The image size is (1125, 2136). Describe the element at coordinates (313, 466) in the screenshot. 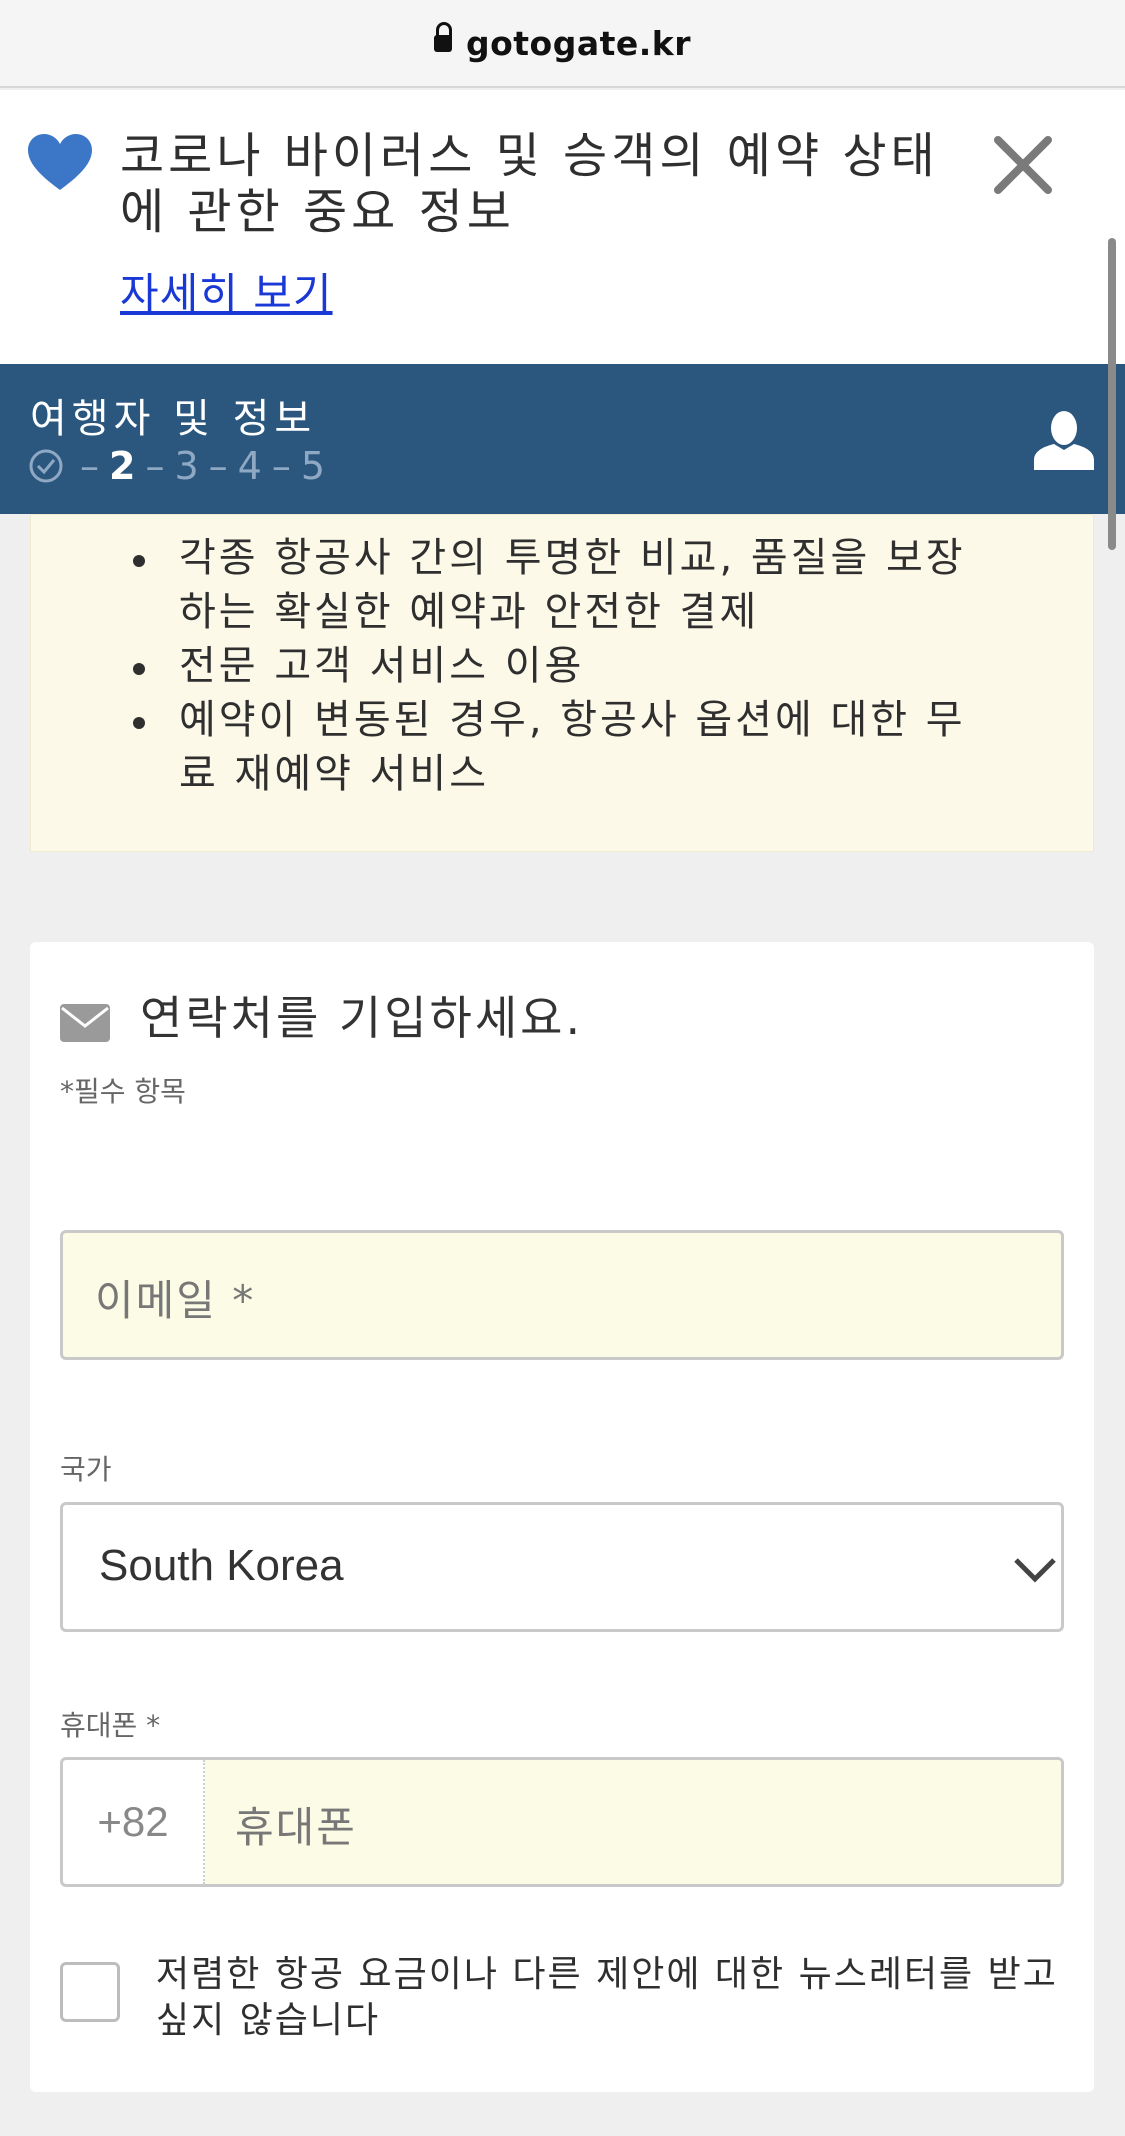

I see `step-5: 5` at that location.